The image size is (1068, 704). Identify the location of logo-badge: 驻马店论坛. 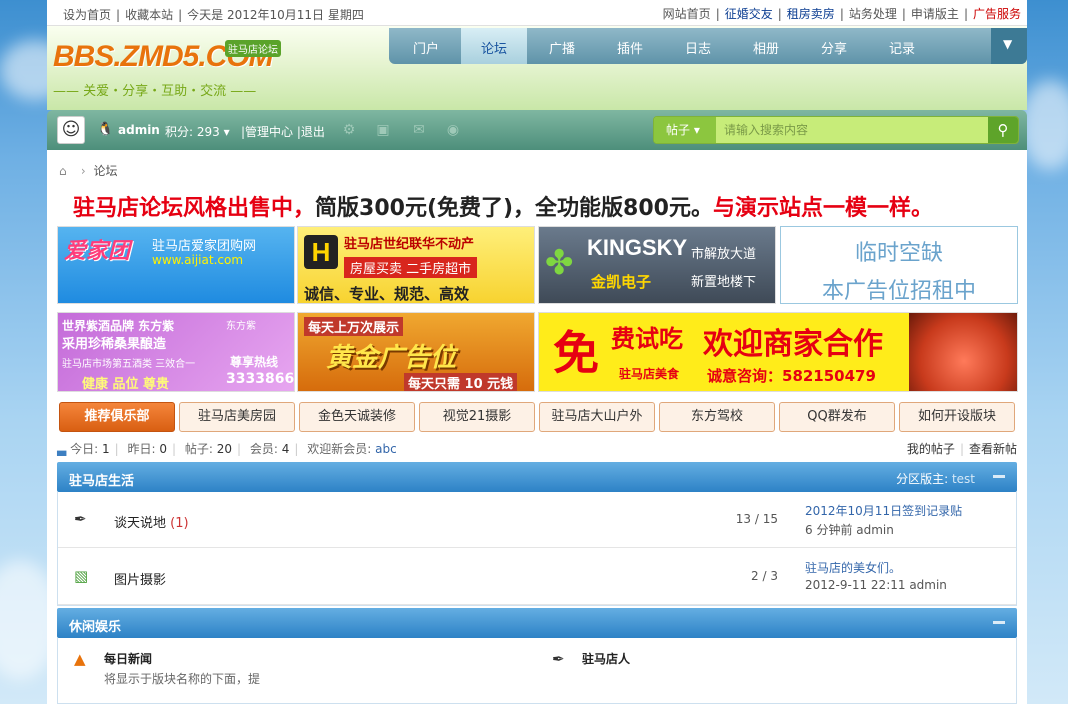
(253, 48).